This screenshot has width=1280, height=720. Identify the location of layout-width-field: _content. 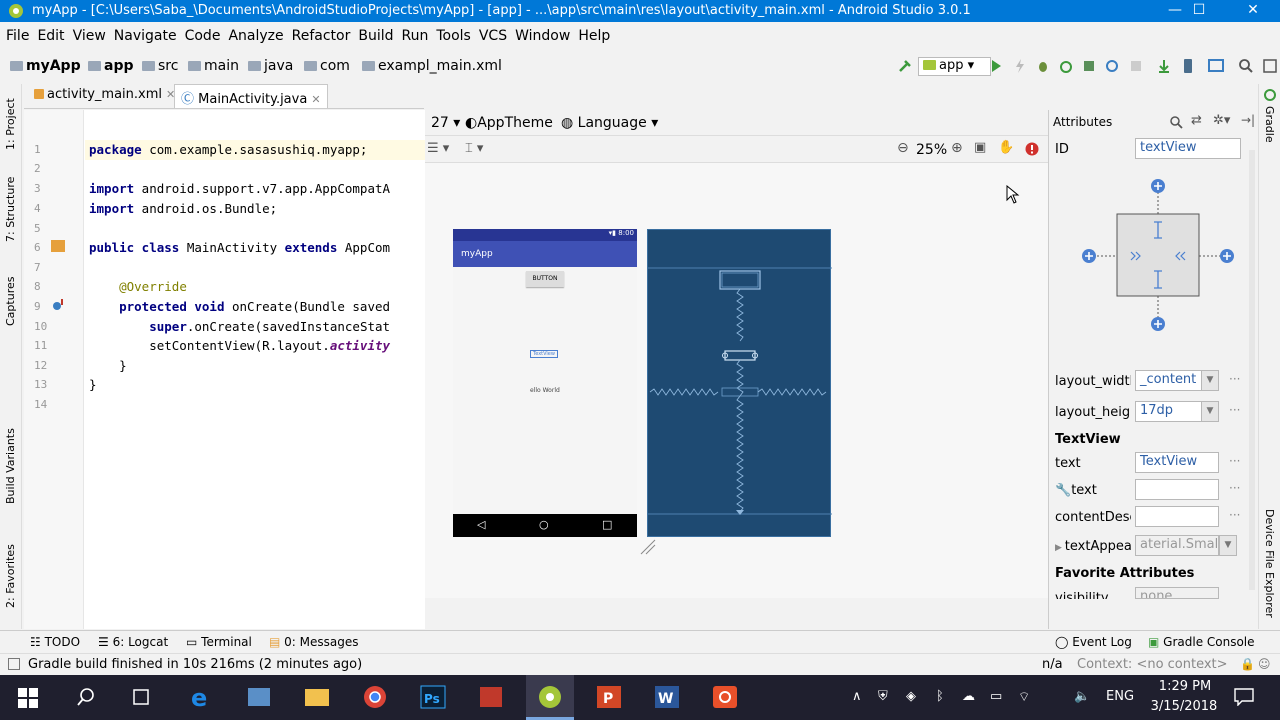
(1171, 380).